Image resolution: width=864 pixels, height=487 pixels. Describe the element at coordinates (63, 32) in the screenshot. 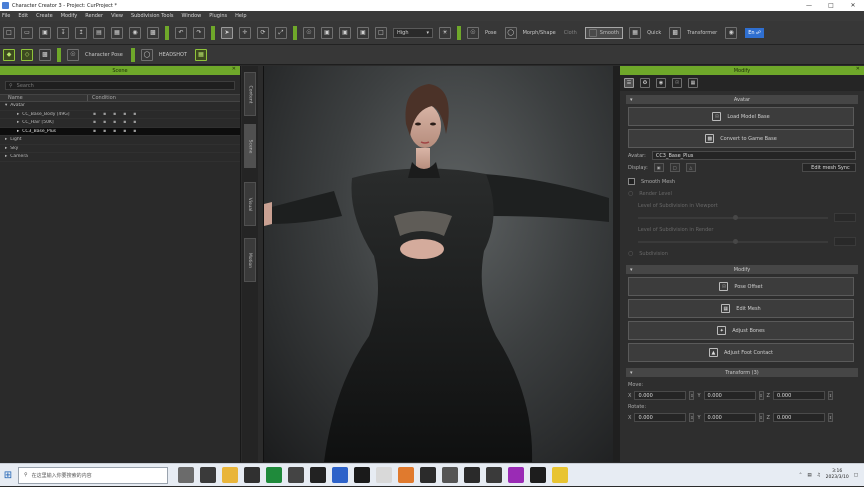

I see `import-icon: ↧` at that location.